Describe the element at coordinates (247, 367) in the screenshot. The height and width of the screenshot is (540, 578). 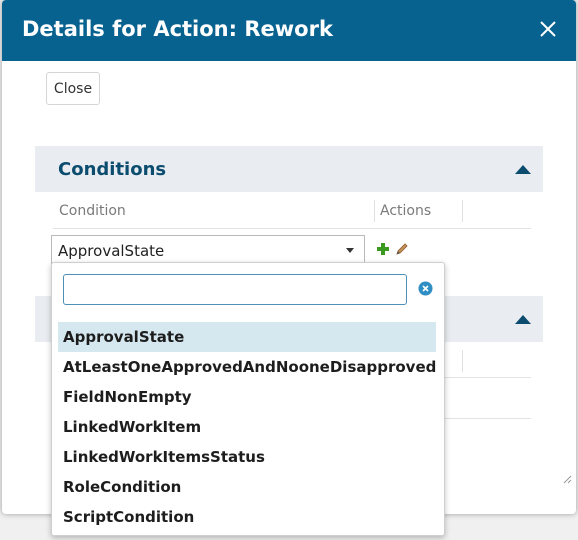
I see `dropdown-option: AtLeastOneApprovedAndNooneDisapproved` at that location.